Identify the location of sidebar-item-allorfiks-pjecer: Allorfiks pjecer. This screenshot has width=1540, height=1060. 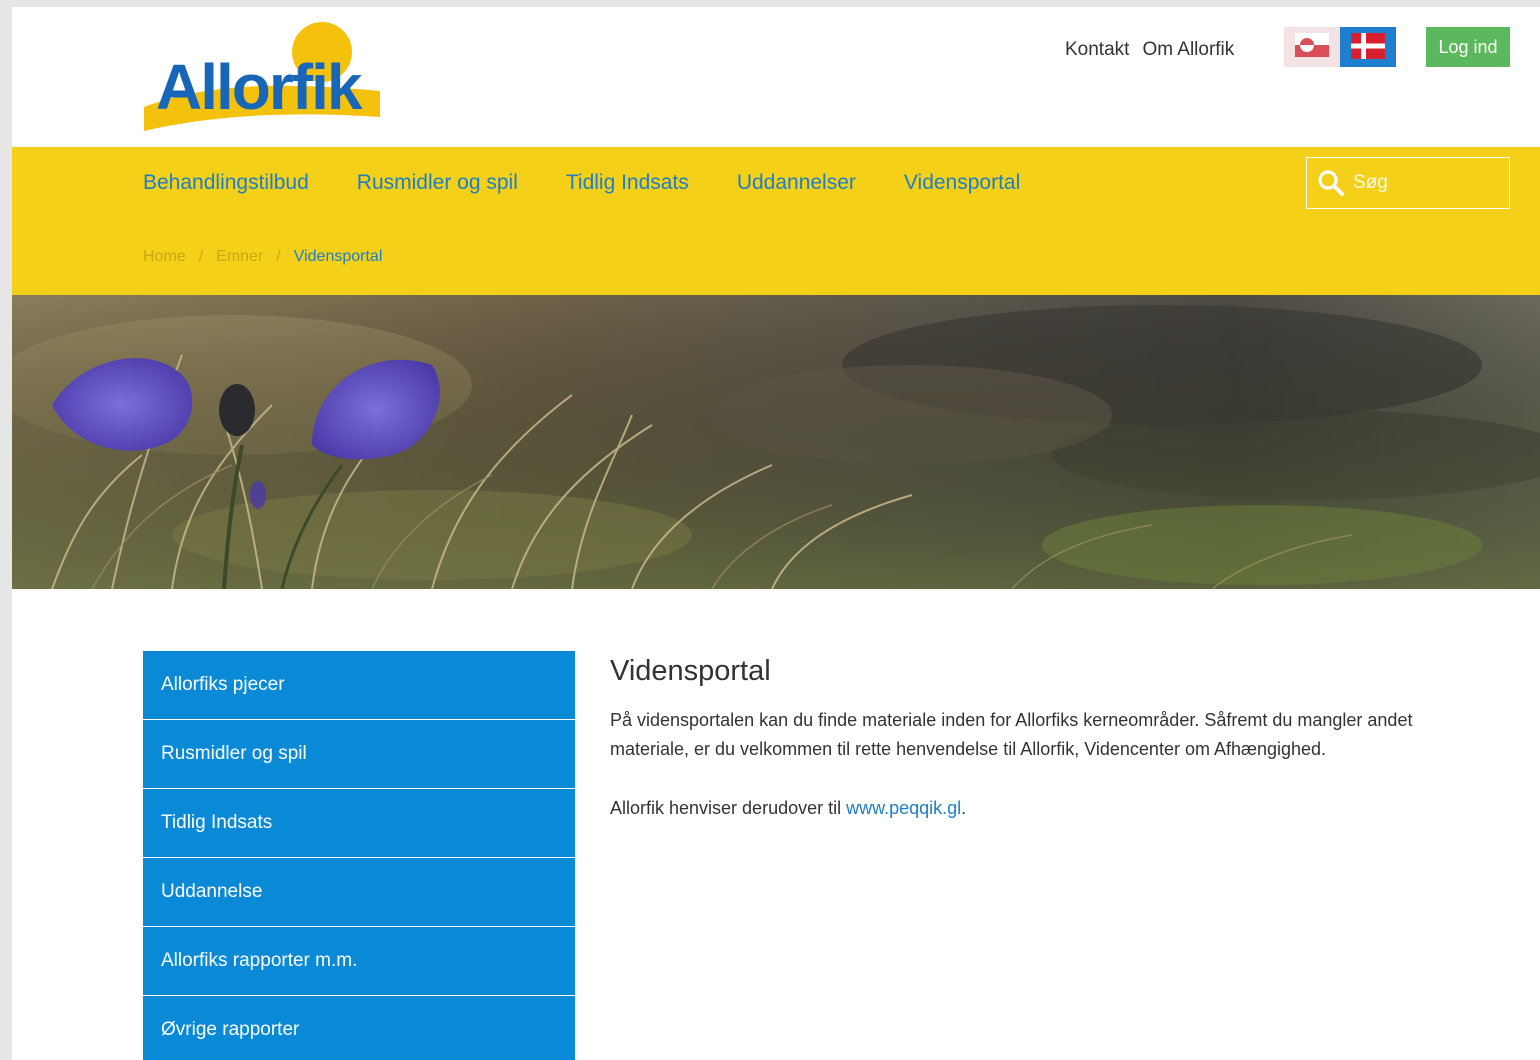
(359, 685).